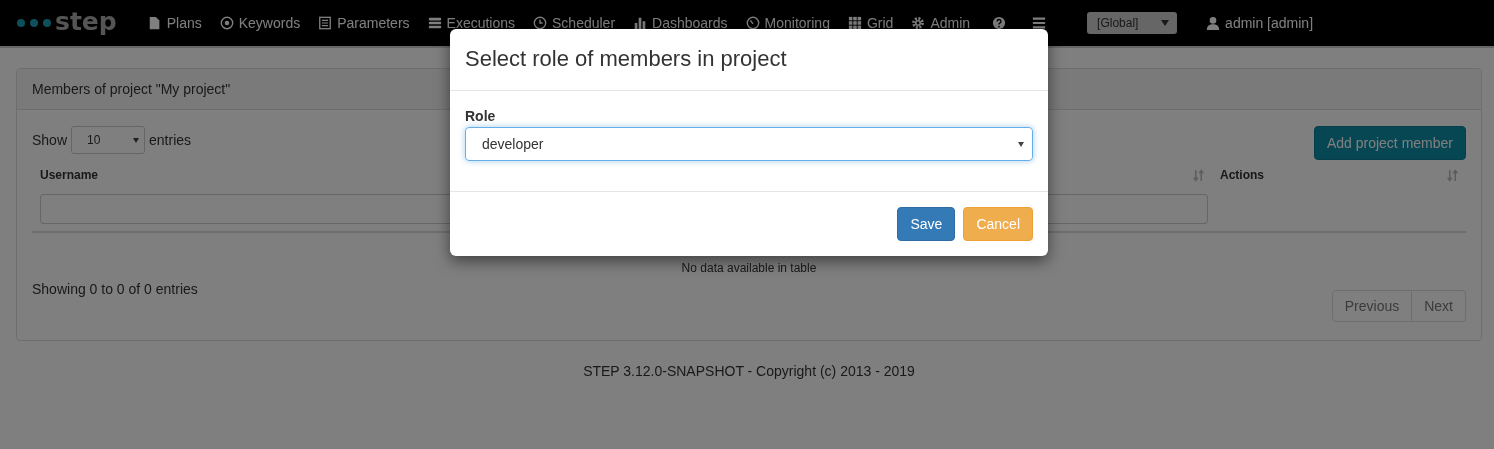 The height and width of the screenshot is (449, 1494). I want to click on file-icon, so click(154, 23).